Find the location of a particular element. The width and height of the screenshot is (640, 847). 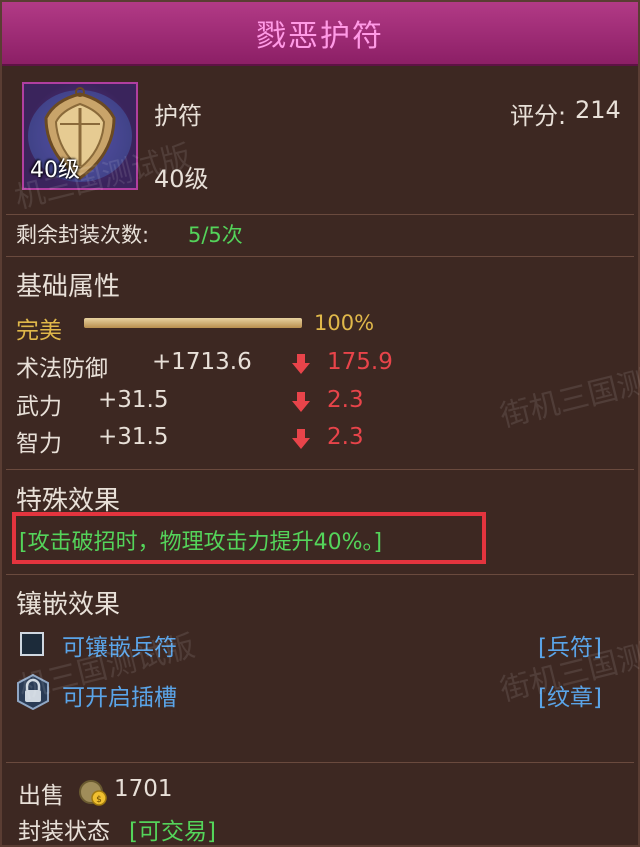

seal-count-value: 5/5次 is located at coordinates (215, 235).